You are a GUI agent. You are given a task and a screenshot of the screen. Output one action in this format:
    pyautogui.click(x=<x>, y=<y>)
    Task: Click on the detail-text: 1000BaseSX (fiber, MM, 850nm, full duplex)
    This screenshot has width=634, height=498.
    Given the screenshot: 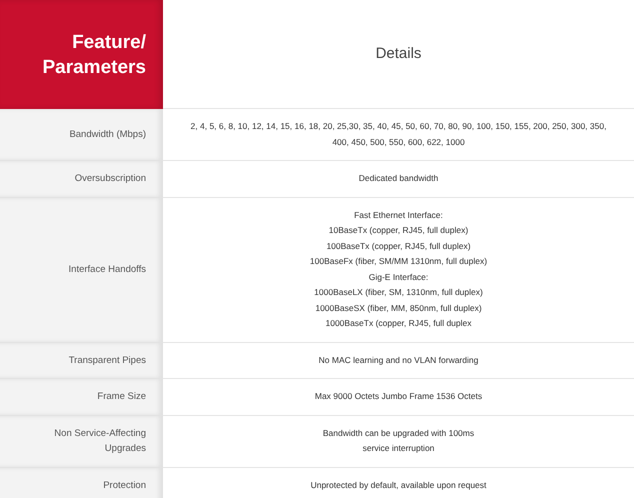 What is the action you would take?
    pyautogui.click(x=398, y=308)
    